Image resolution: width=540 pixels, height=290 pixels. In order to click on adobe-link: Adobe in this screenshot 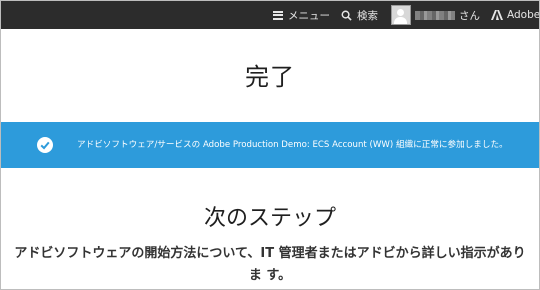, I will do `click(515, 15)`.